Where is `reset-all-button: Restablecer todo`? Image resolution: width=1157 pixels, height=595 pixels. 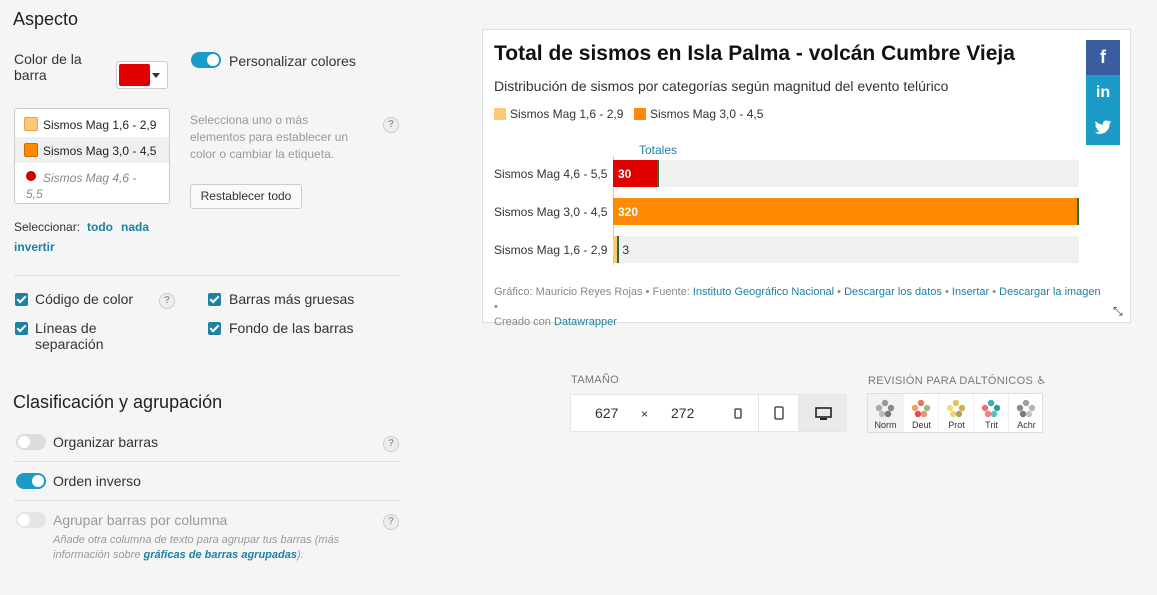 reset-all-button: Restablecer todo is located at coordinates (246, 196).